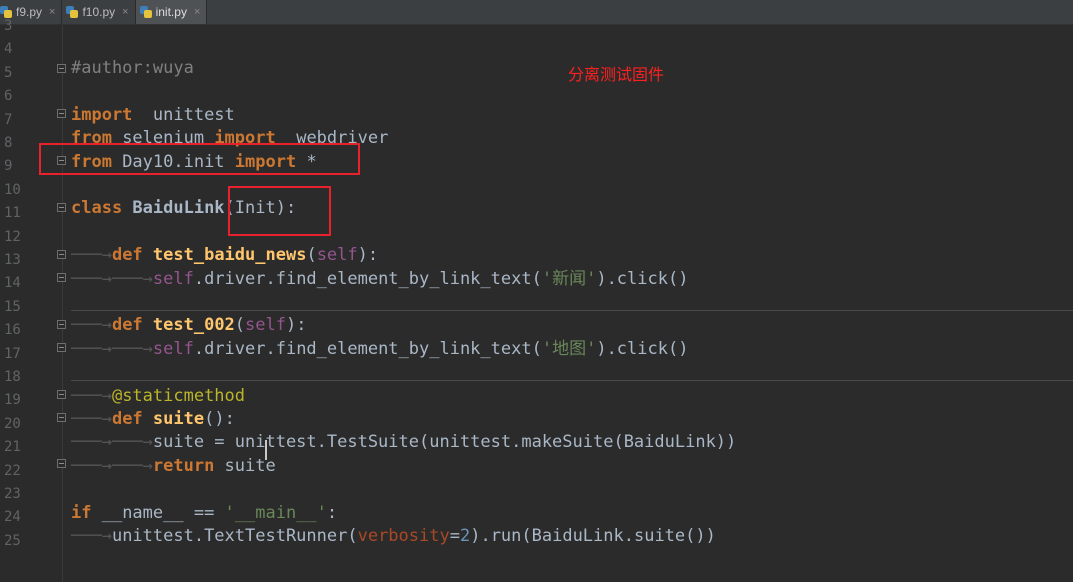 The image size is (1073, 582). I want to click on line-number: 25, so click(12, 540).